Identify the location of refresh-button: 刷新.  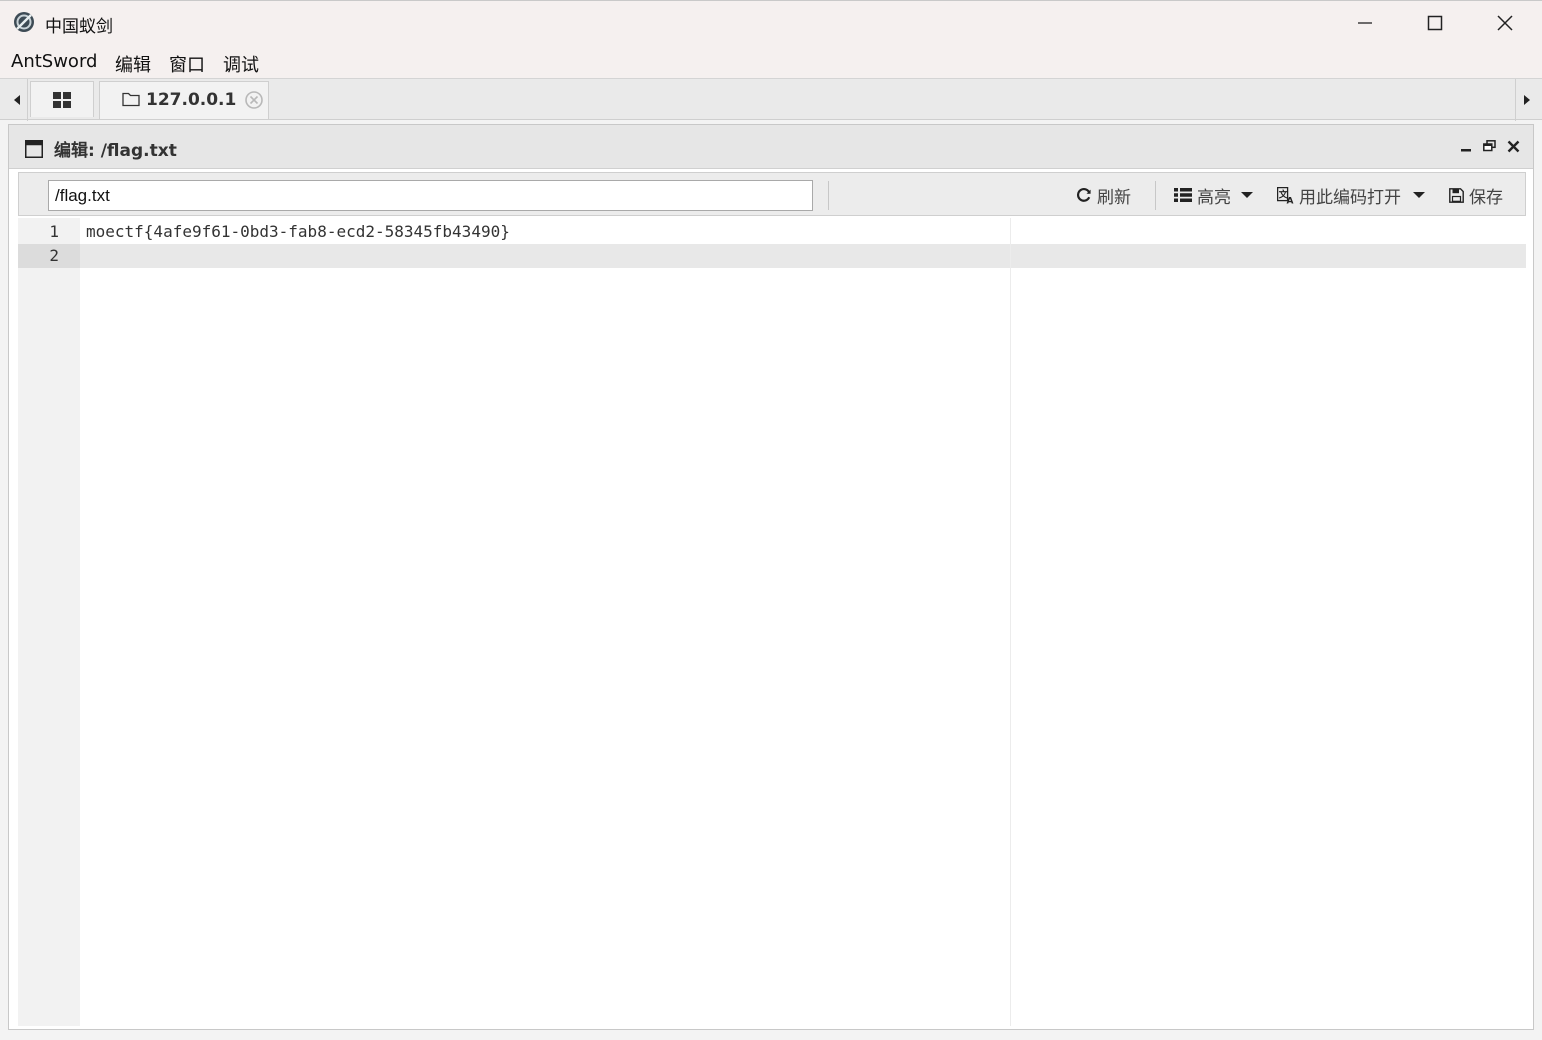
(1103, 195).